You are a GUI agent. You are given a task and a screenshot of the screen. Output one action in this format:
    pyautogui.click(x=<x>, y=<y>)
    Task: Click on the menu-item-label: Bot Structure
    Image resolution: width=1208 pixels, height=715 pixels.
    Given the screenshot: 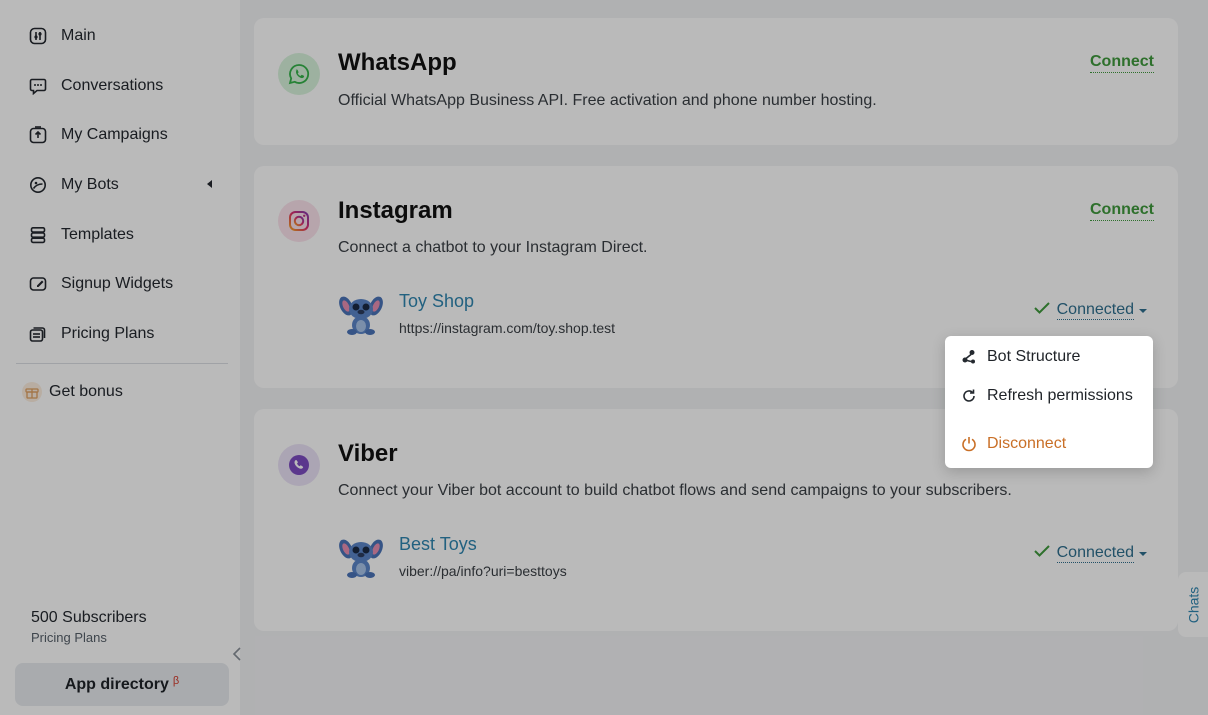 What is the action you would take?
    pyautogui.click(x=1034, y=356)
    